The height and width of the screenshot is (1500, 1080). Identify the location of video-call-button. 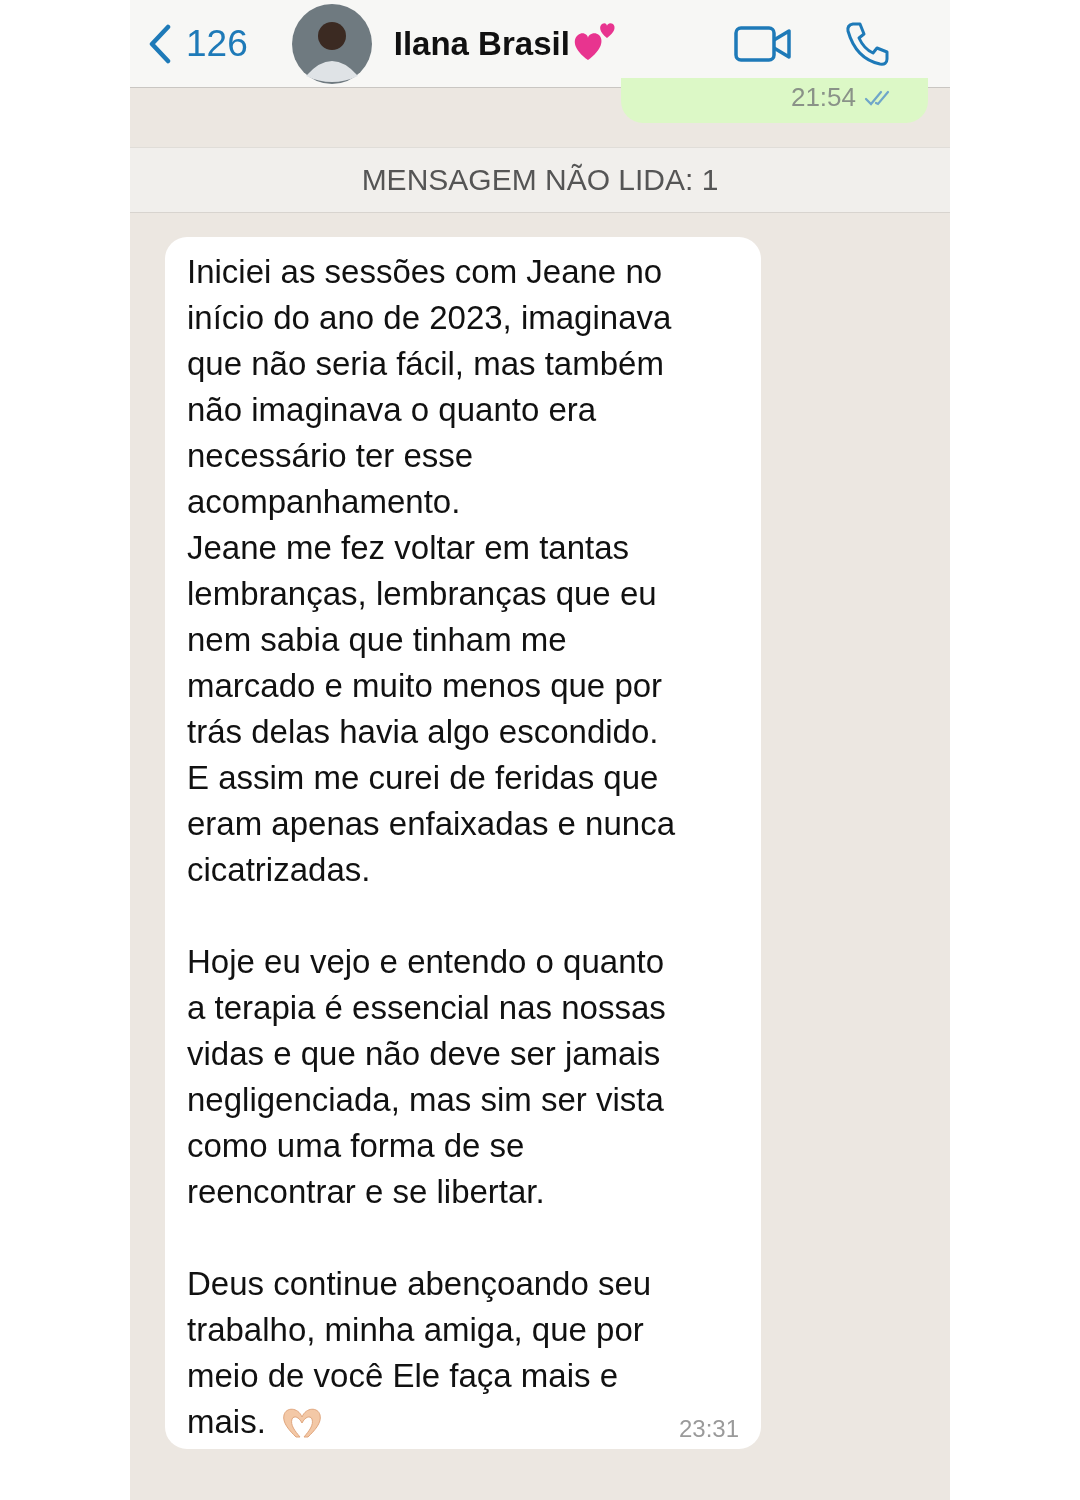
(763, 43).